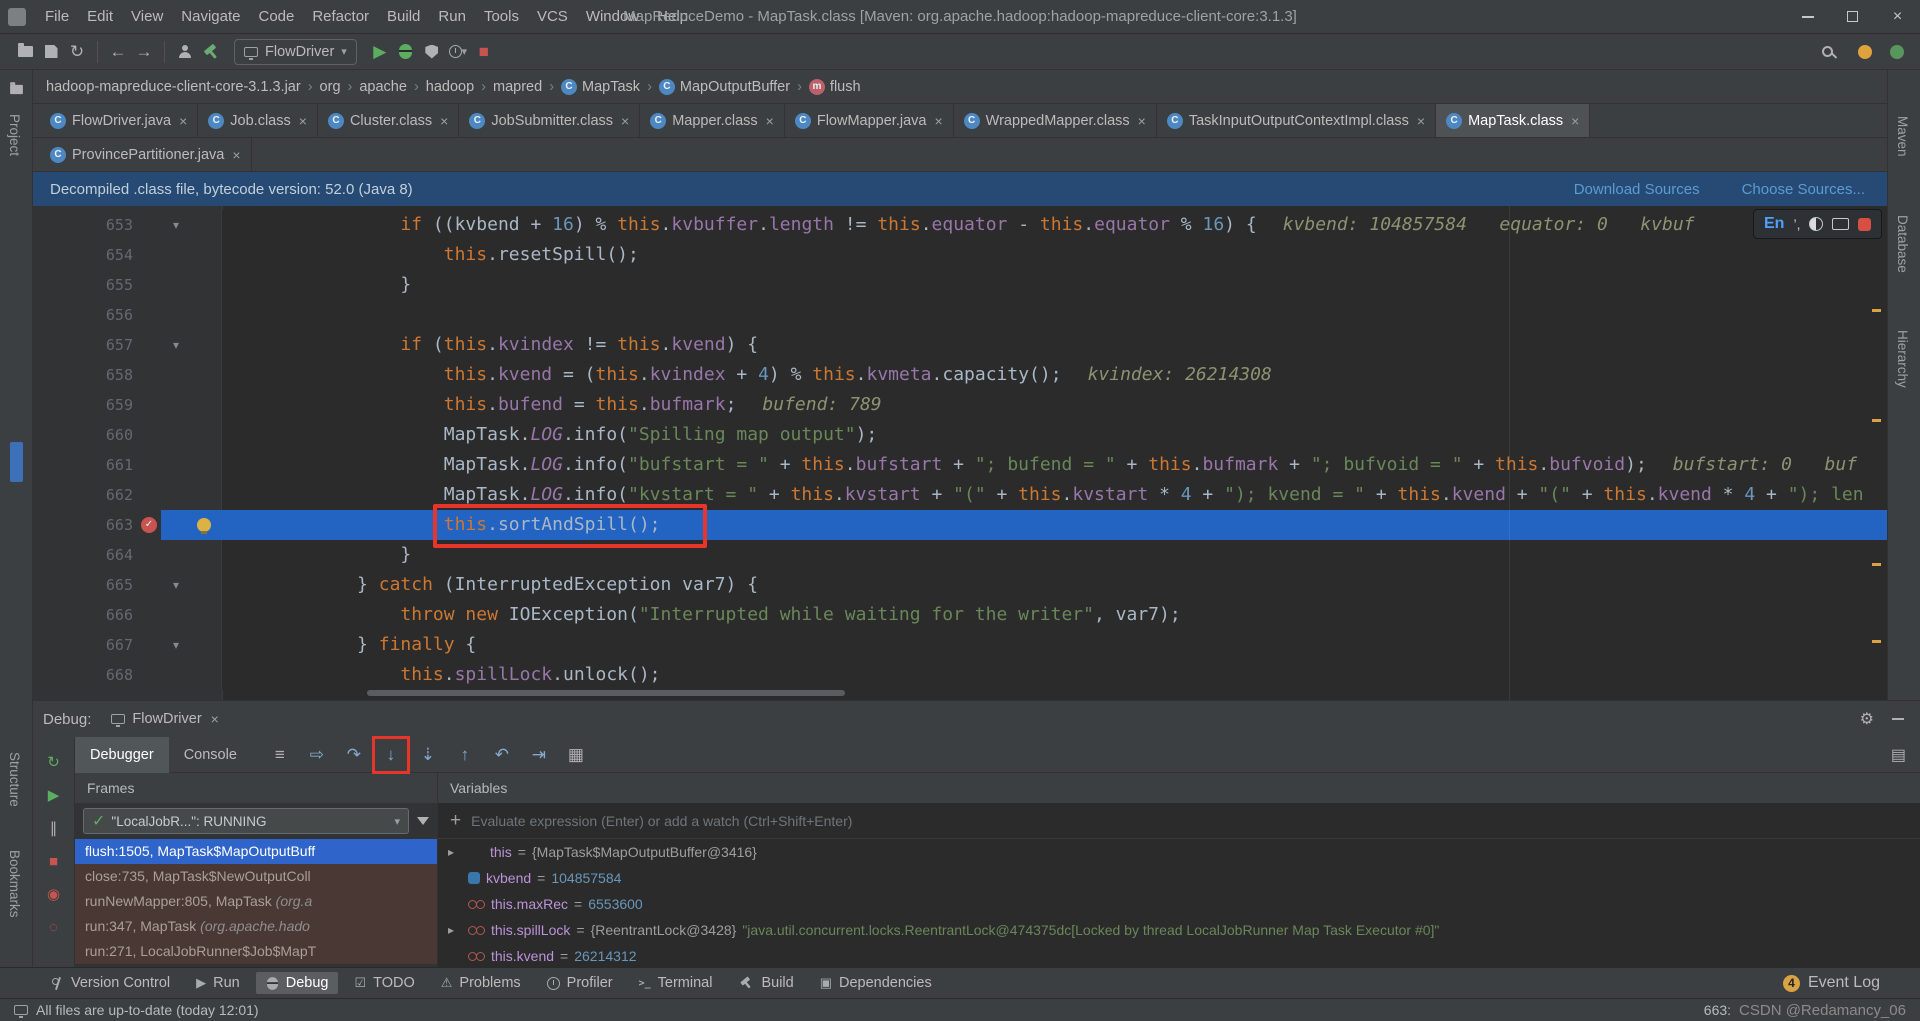  What do you see at coordinates (14, 884) in the screenshot?
I see `tool-stripe-bookmarks: Bookmarks` at bounding box center [14, 884].